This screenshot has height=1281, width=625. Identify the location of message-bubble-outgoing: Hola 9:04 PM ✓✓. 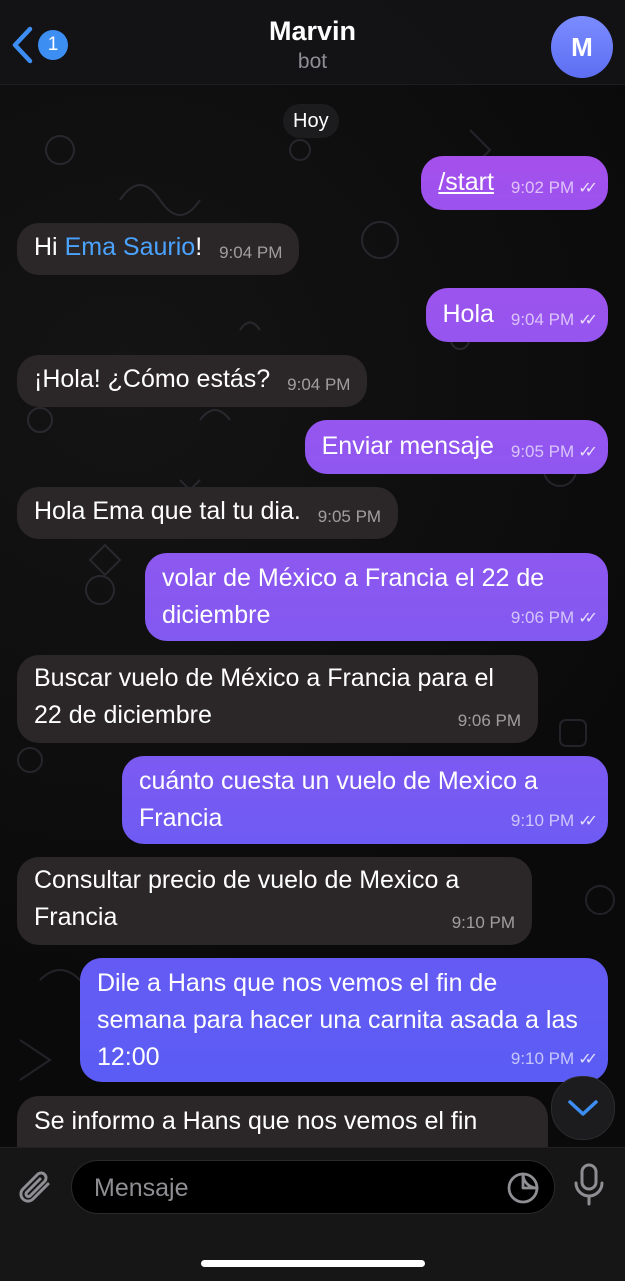
(516, 315).